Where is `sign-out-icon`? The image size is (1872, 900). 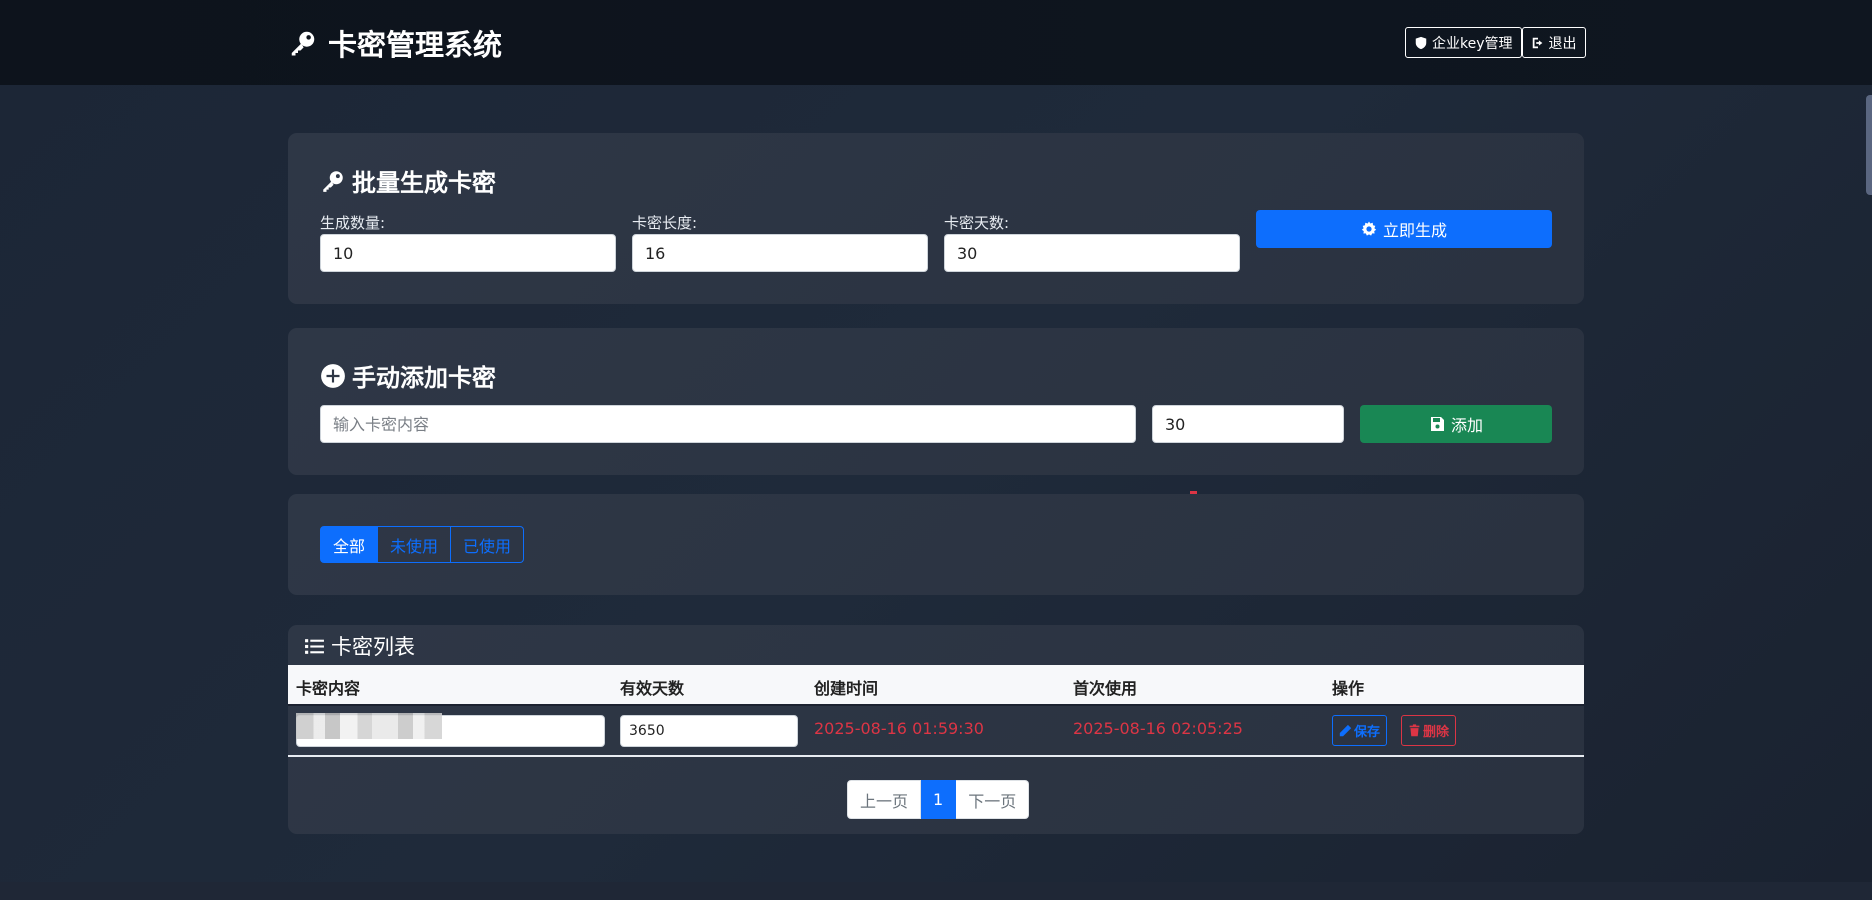 sign-out-icon is located at coordinates (1537, 42).